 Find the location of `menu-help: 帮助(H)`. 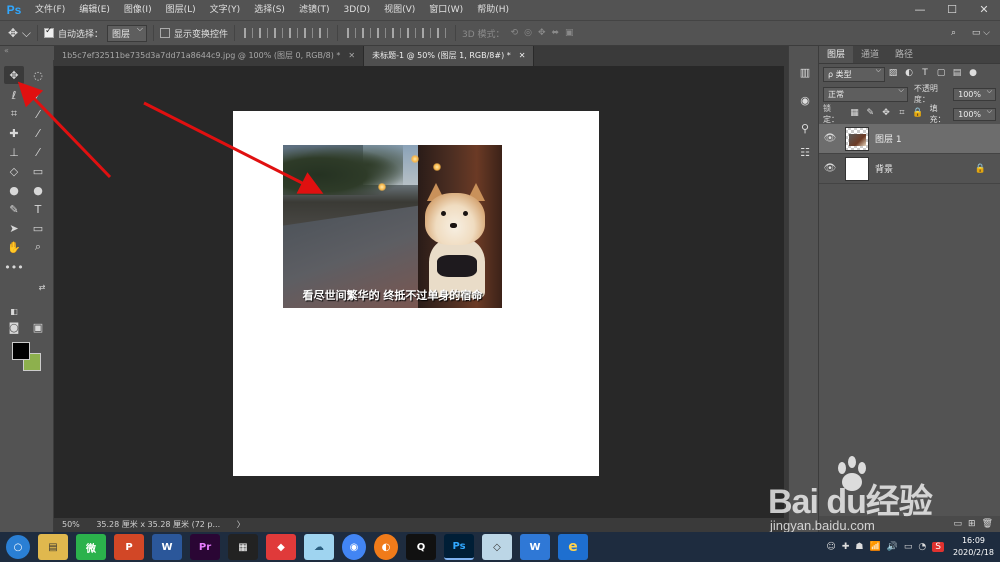

menu-help: 帮助(H) is located at coordinates (493, 10).